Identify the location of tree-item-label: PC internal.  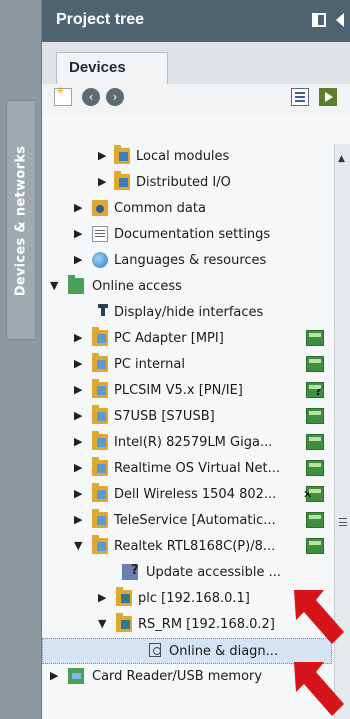
(149, 364).